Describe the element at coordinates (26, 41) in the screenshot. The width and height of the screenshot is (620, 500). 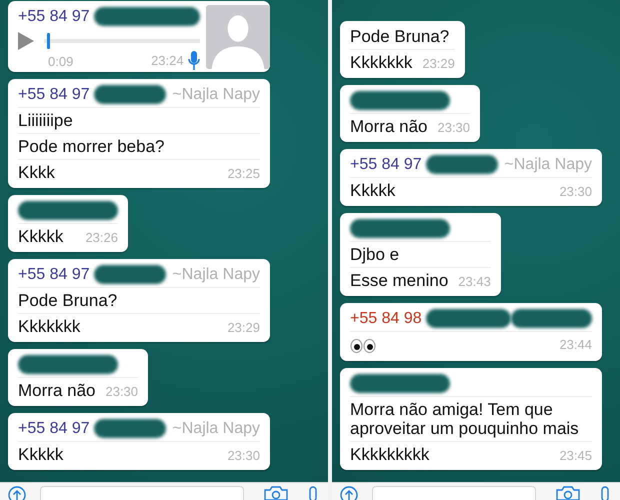
I see `play-icon` at that location.